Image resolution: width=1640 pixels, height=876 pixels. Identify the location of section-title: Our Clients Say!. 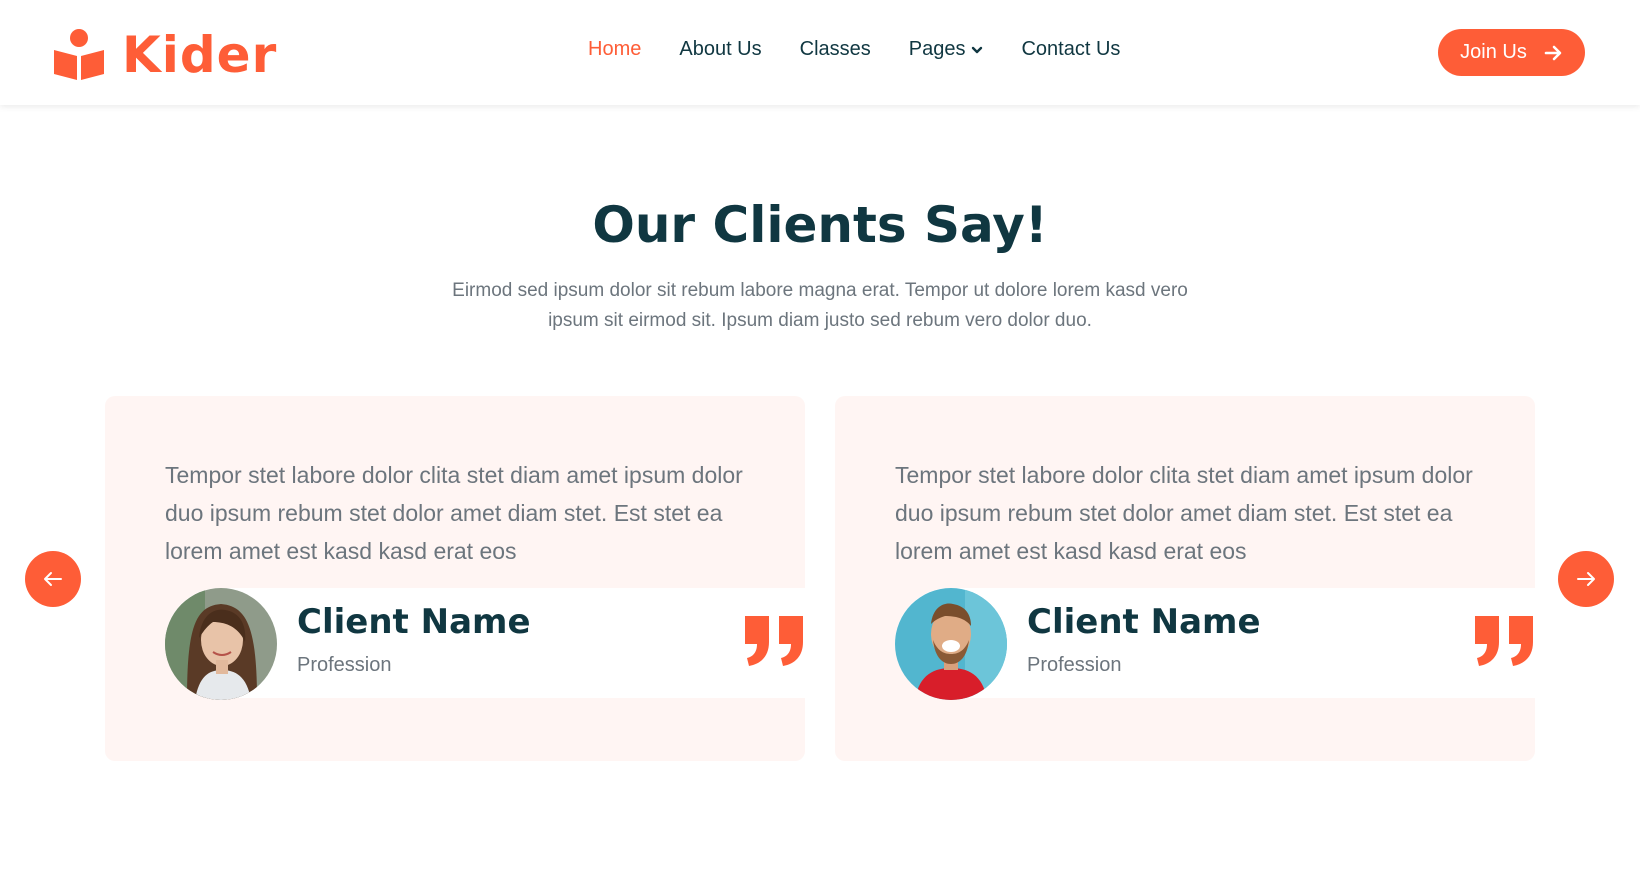
(820, 225).